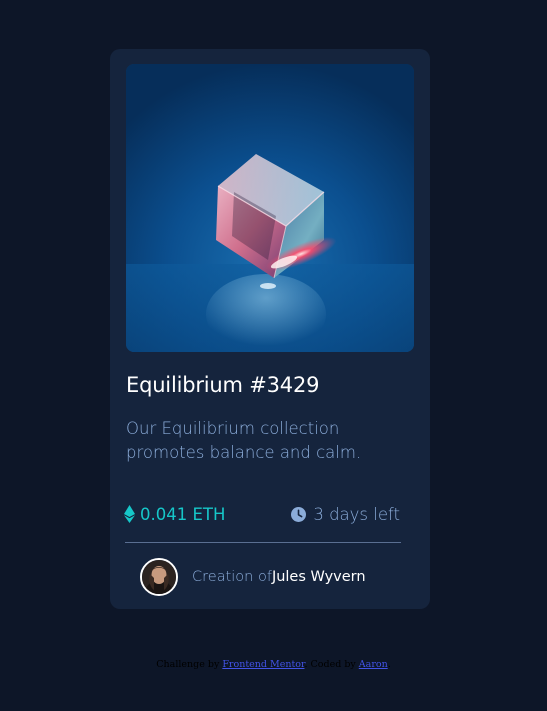 This screenshot has width=547, height=711. I want to click on frontend-mentor-link: Frontend Mentor, so click(263, 664).